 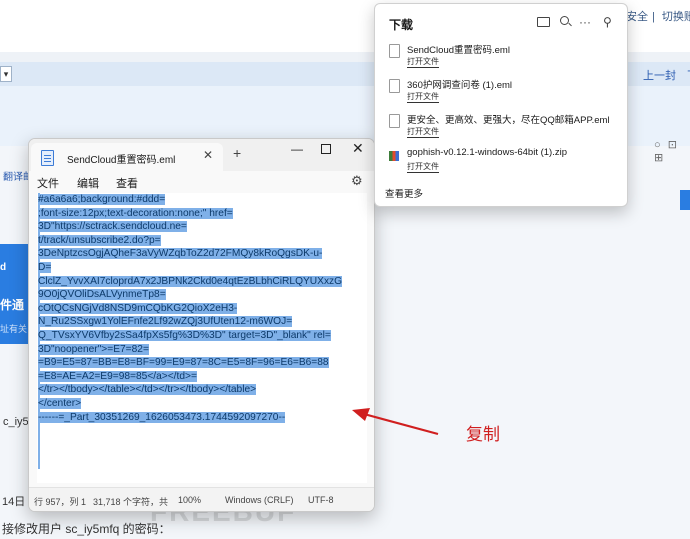 What do you see at coordinates (12, 305) in the screenshot?
I see `banner-text-2: 件通` at bounding box center [12, 305].